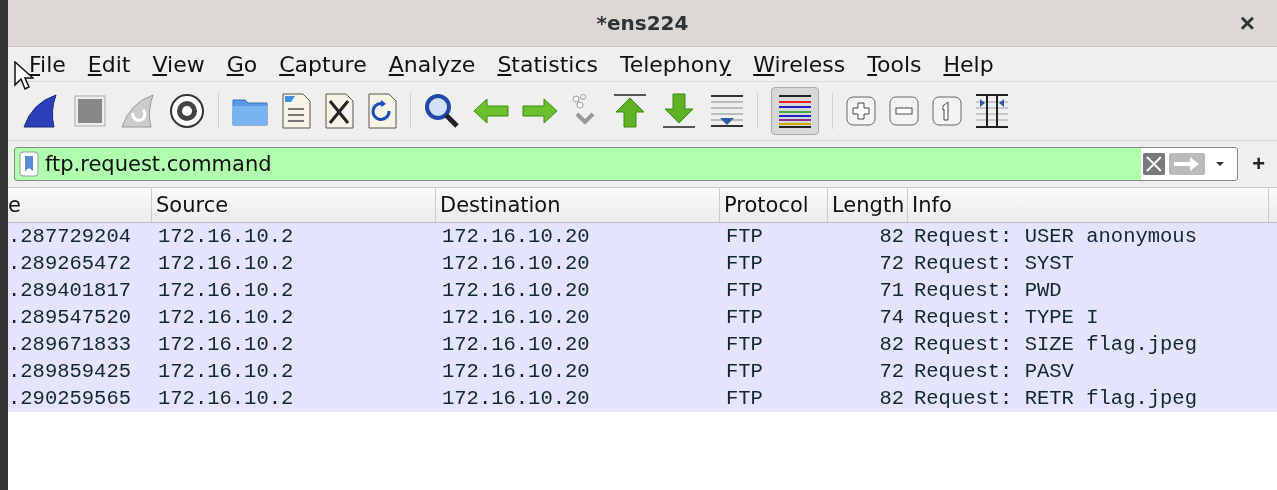 The image size is (1277, 490). What do you see at coordinates (1154, 164) in the screenshot?
I see `clear-icon` at bounding box center [1154, 164].